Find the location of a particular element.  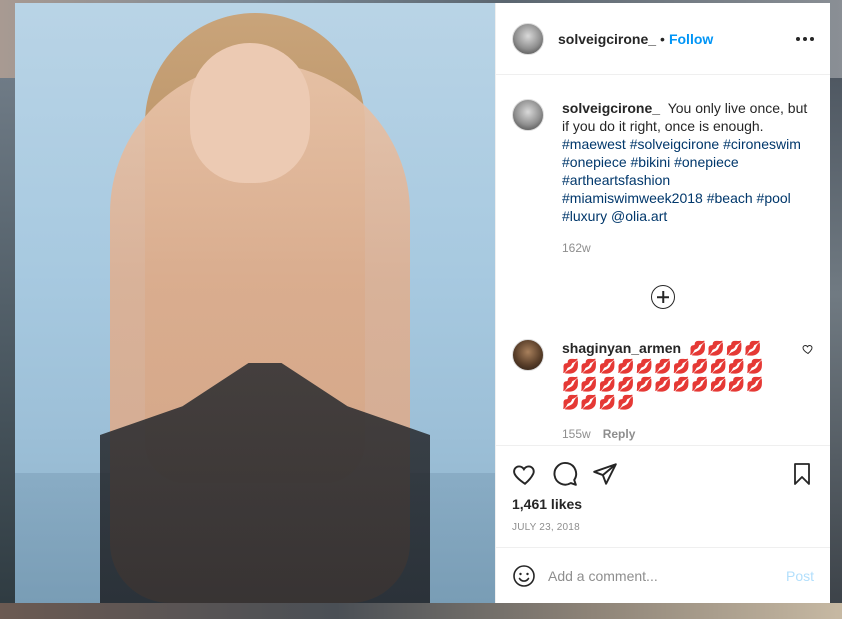

smiley-icon is located at coordinates (524, 576).